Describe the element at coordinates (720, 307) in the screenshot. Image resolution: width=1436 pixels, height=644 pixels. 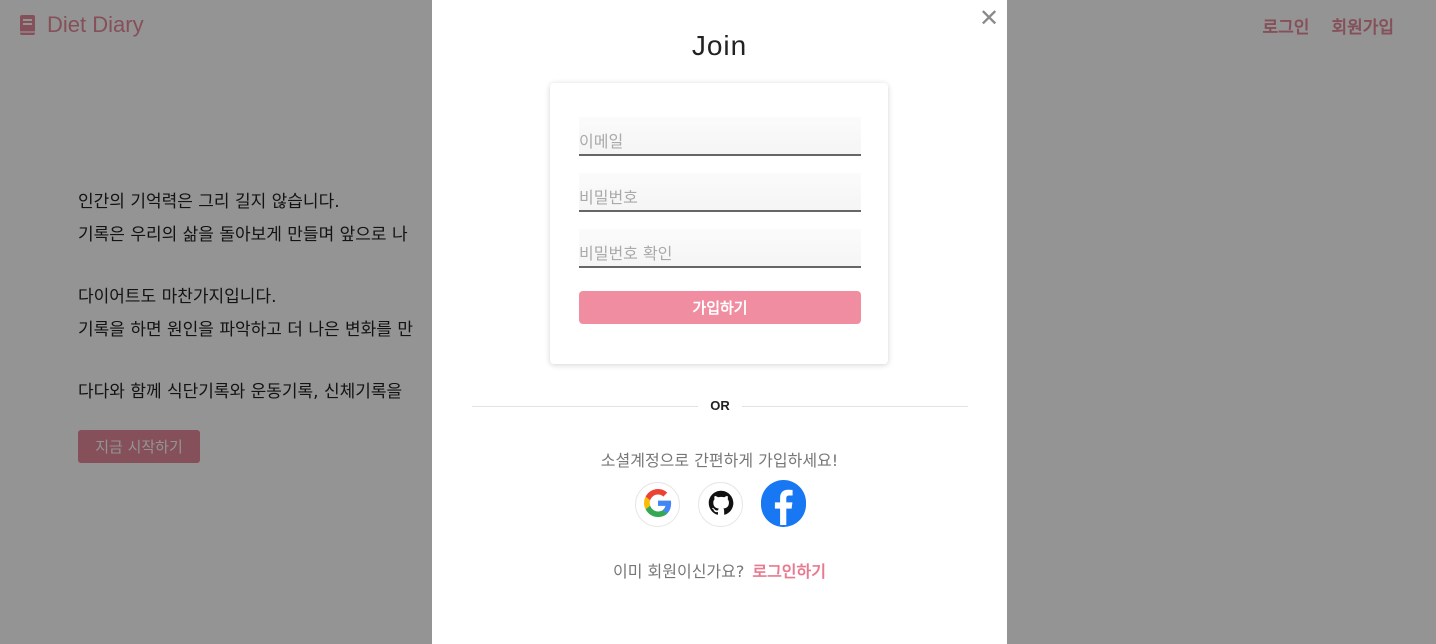
I see `join-submit-button: 가입하기` at that location.